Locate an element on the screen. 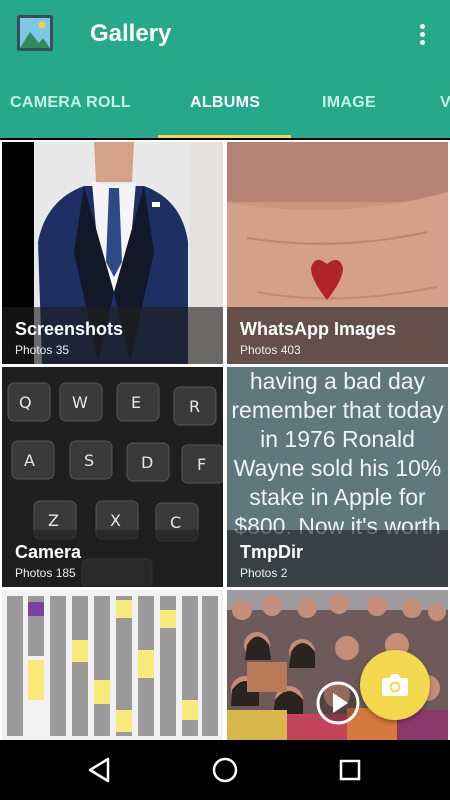 The width and height of the screenshot is (450, 800). tab-video: V is located at coordinates (445, 103).